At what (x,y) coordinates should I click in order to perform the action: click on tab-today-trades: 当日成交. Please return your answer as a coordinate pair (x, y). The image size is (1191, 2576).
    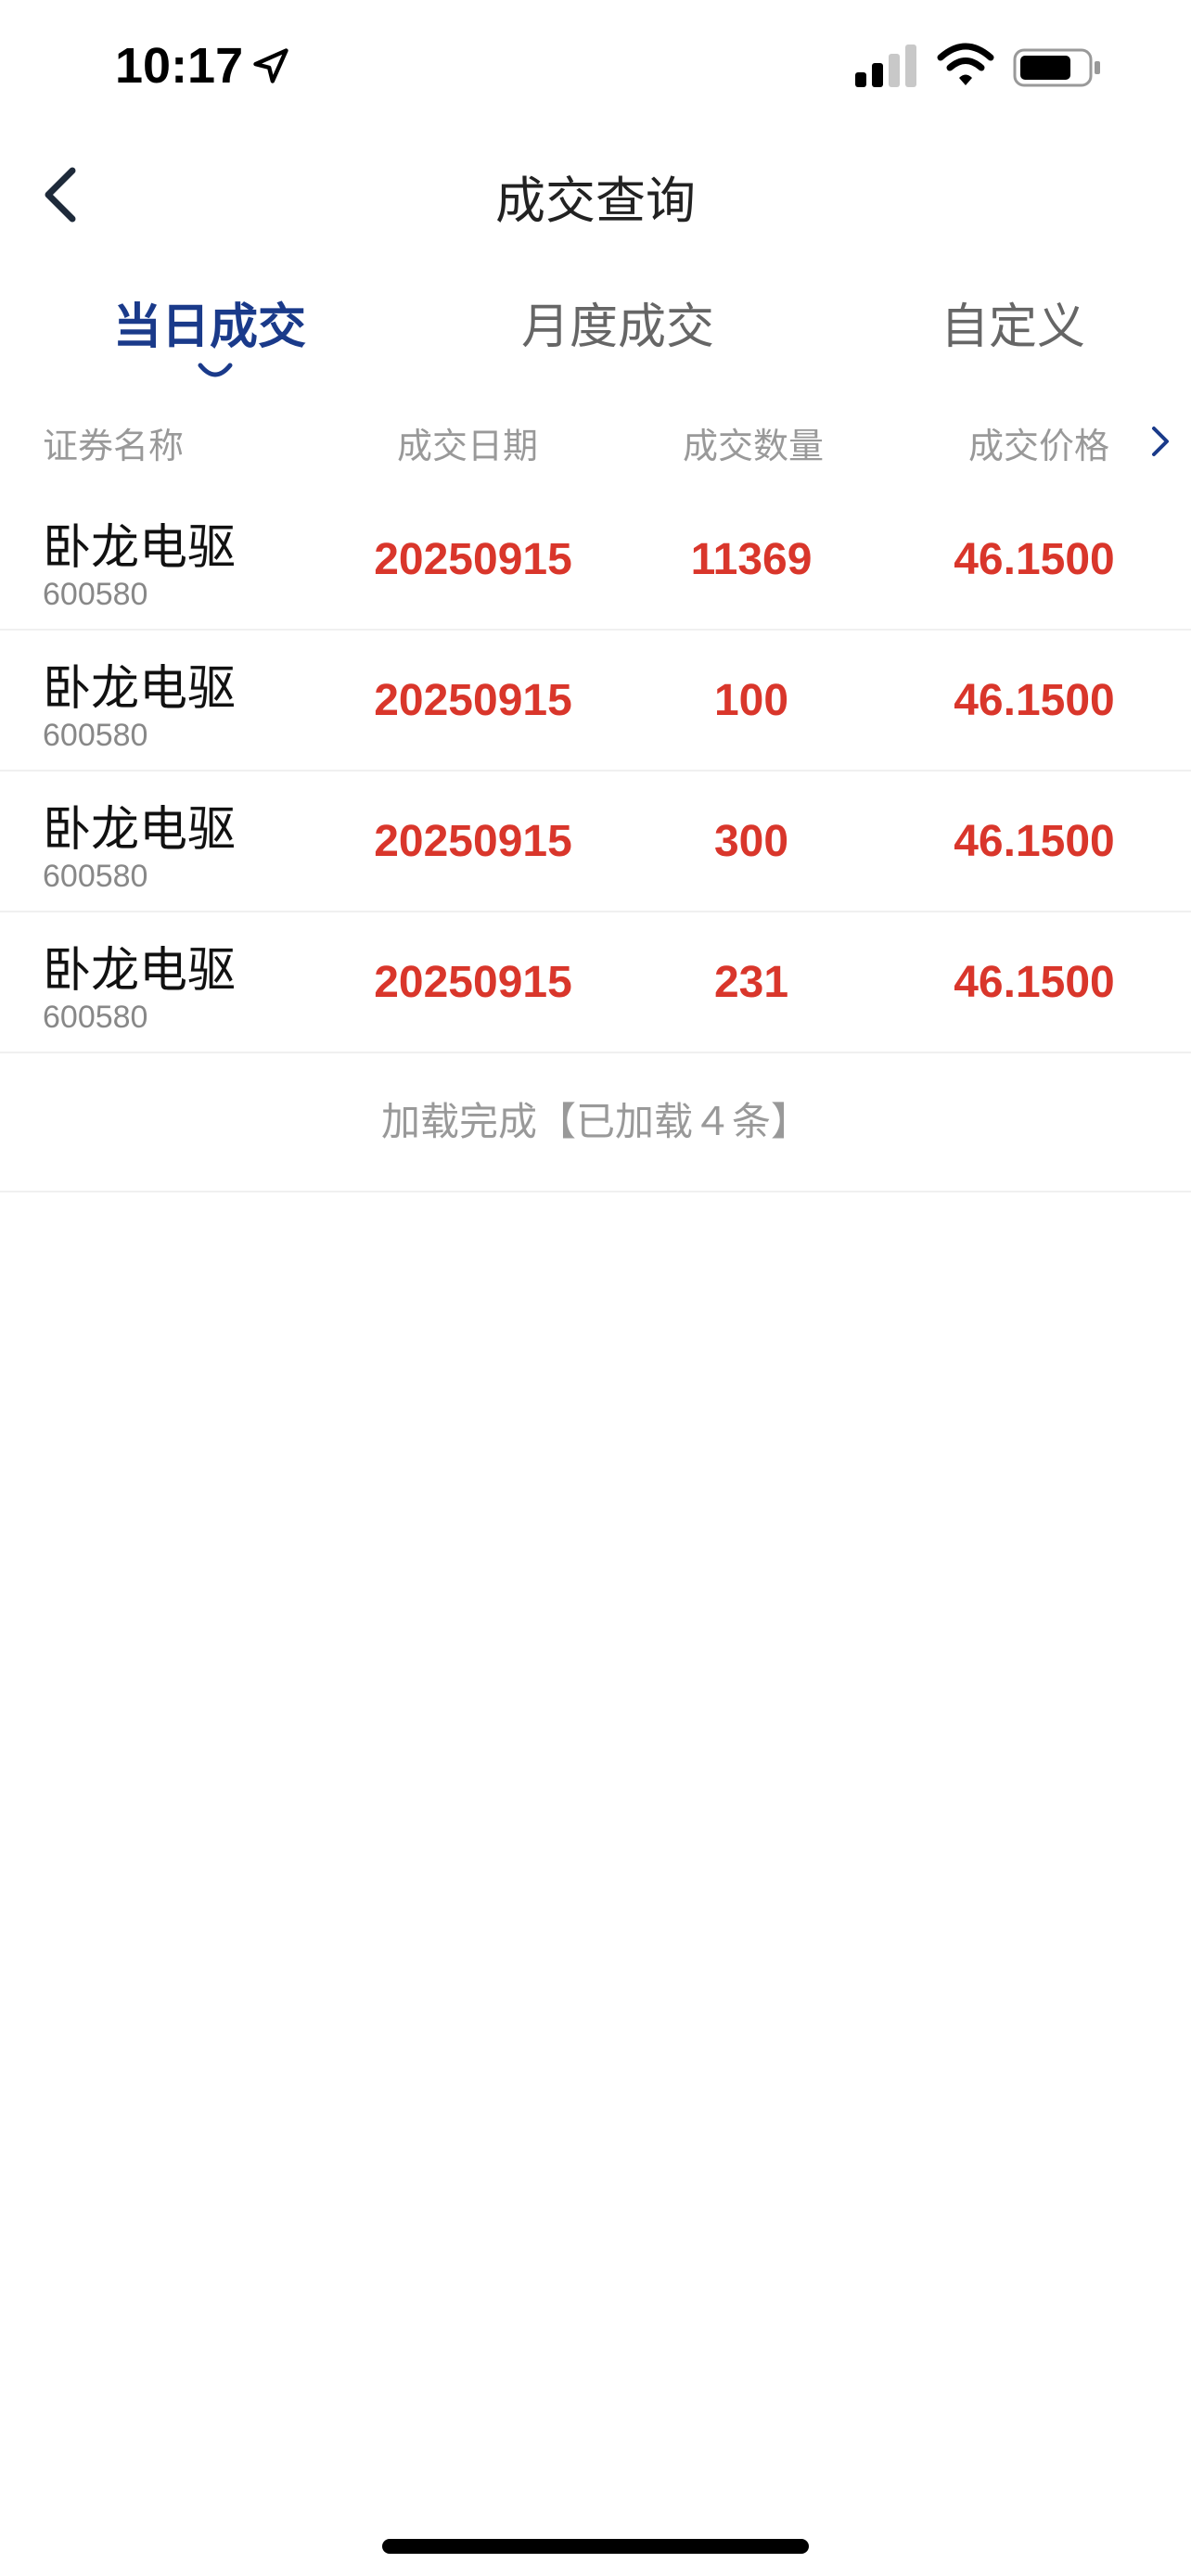
    Looking at the image, I should click on (209, 322).